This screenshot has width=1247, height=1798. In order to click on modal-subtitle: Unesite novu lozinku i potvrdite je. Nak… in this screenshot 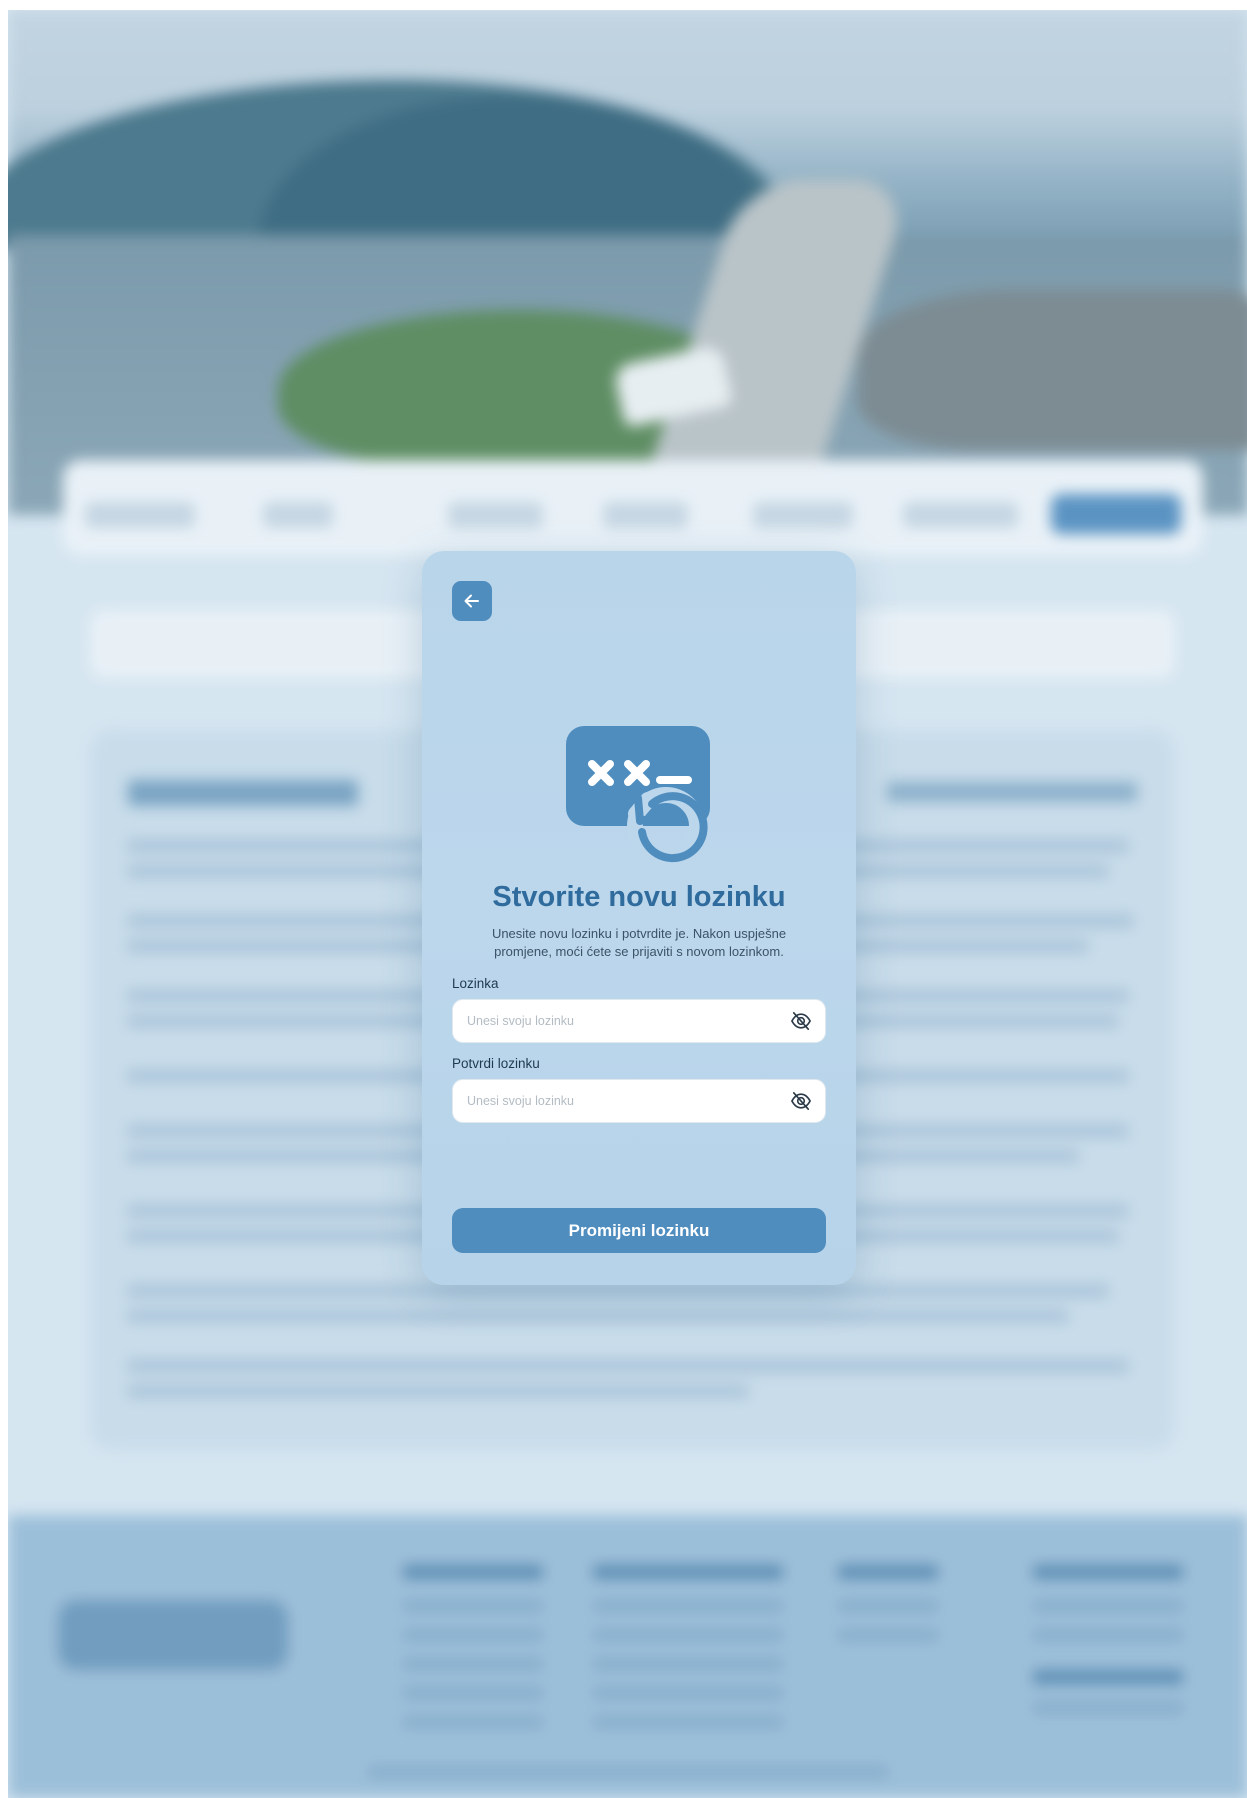, I will do `click(639, 942)`.